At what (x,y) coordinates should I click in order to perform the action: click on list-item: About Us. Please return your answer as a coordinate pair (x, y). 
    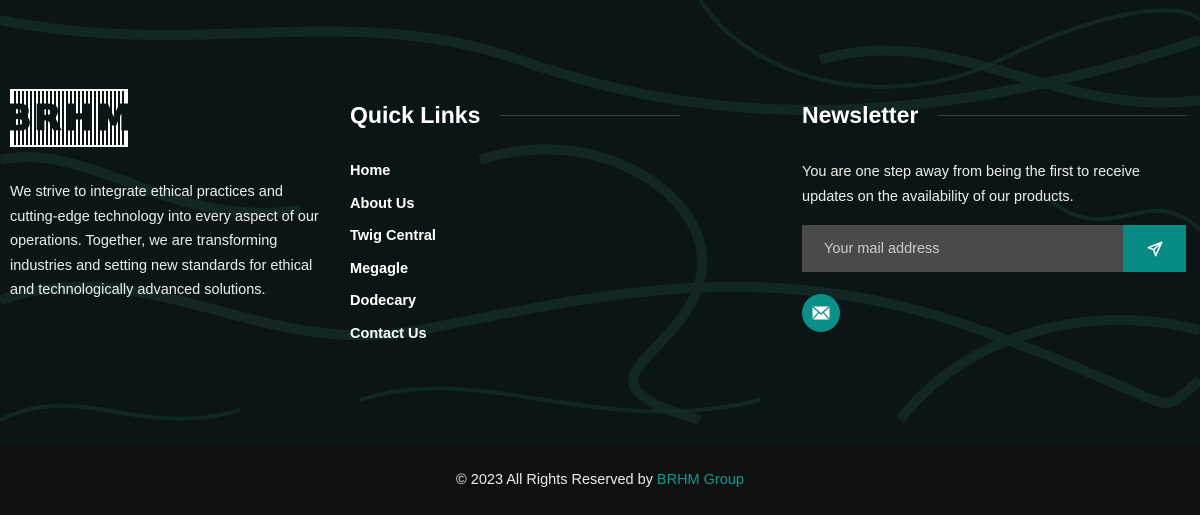
    Looking at the image, I should click on (515, 211).